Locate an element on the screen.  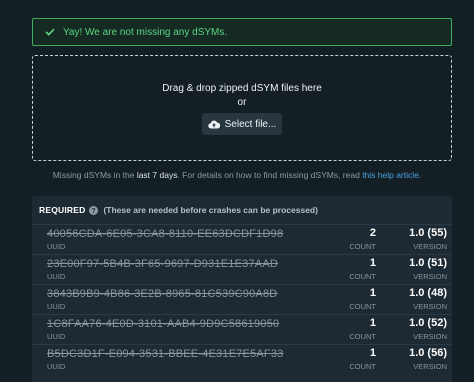
help-period: last 7 days is located at coordinates (157, 175).